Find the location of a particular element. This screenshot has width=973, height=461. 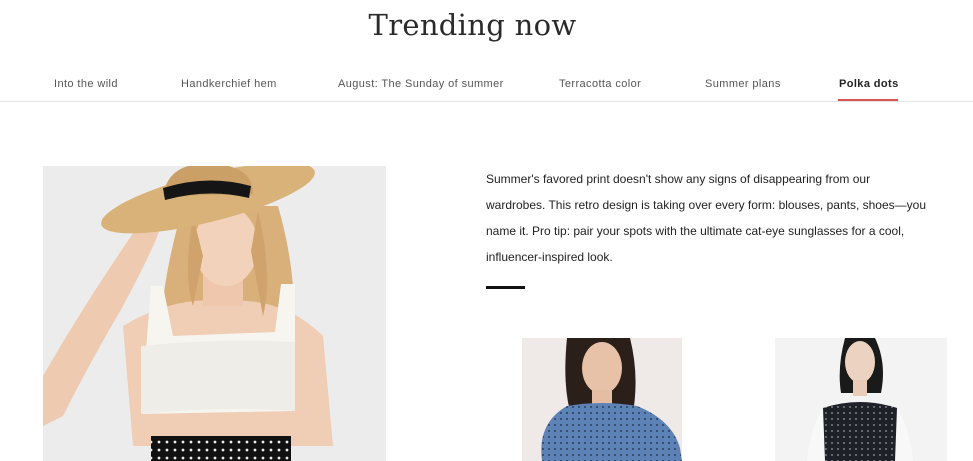

tab-summer-plans: Summer plans is located at coordinates (743, 84).